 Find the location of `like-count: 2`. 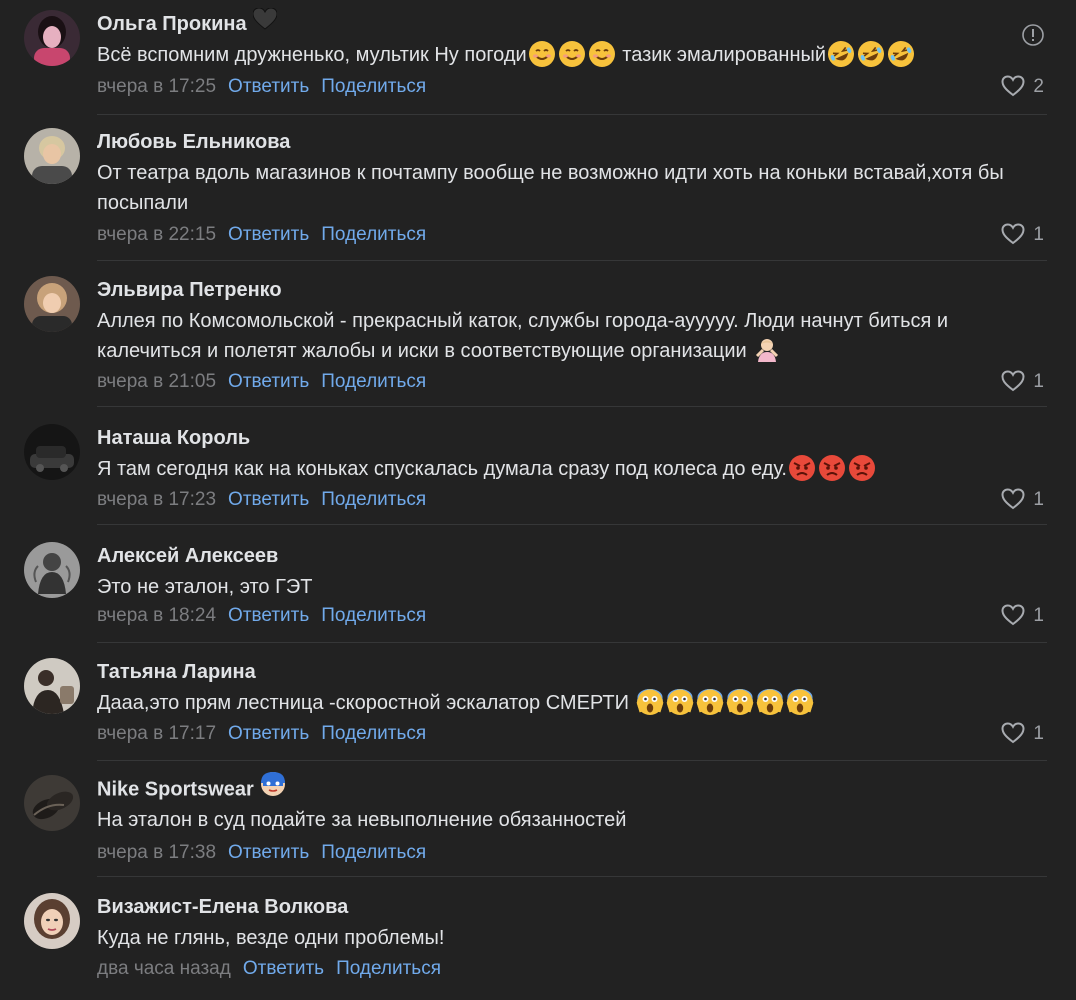

like-count: 2 is located at coordinates (1038, 86).